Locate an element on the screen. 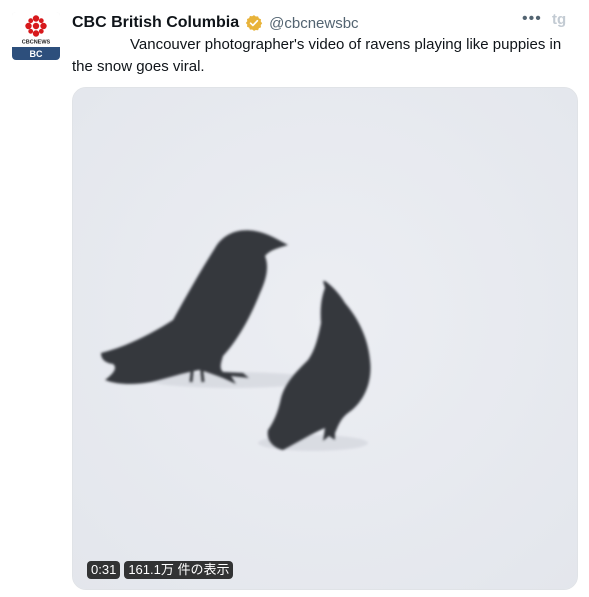 This screenshot has height=597, width=589. svg-text: tg is located at coordinates (559, 19).